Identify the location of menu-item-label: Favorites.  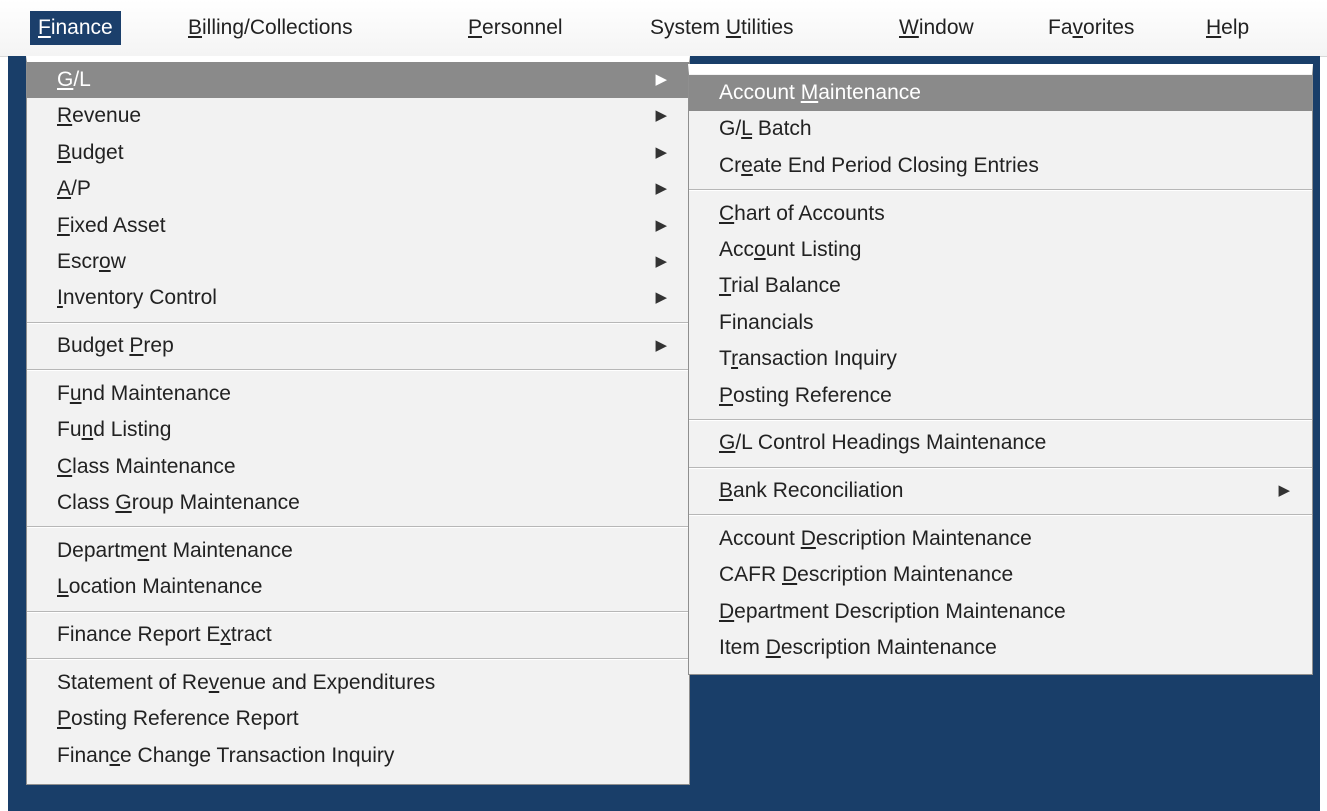
(1091, 27).